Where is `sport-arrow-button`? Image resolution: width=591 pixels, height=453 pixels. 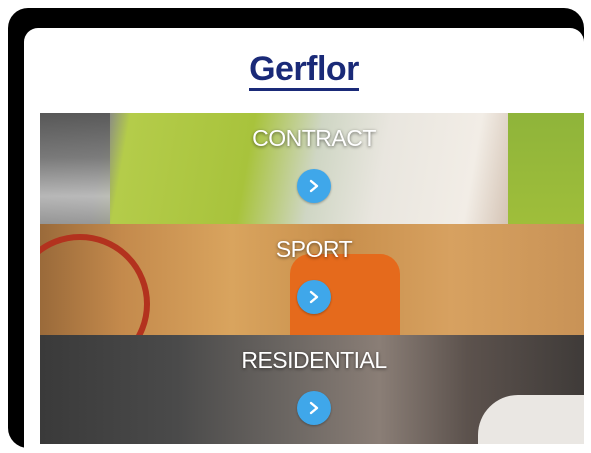 sport-arrow-button is located at coordinates (314, 297).